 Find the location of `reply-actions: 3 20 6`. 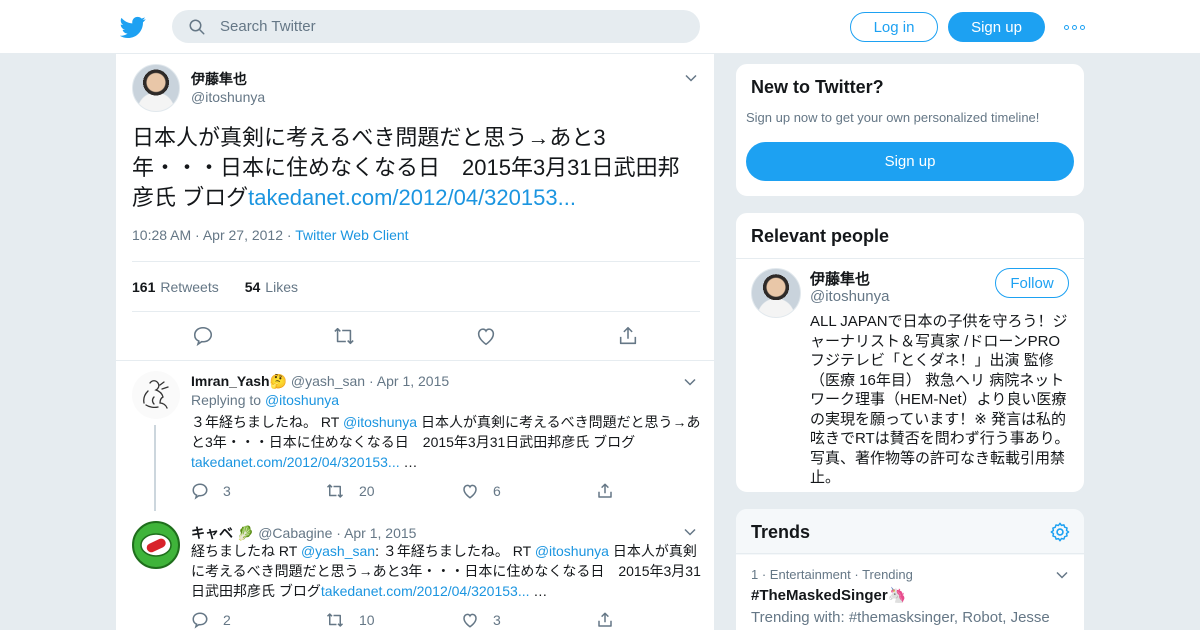

reply-actions: 3 20 6 is located at coordinates (416, 492).